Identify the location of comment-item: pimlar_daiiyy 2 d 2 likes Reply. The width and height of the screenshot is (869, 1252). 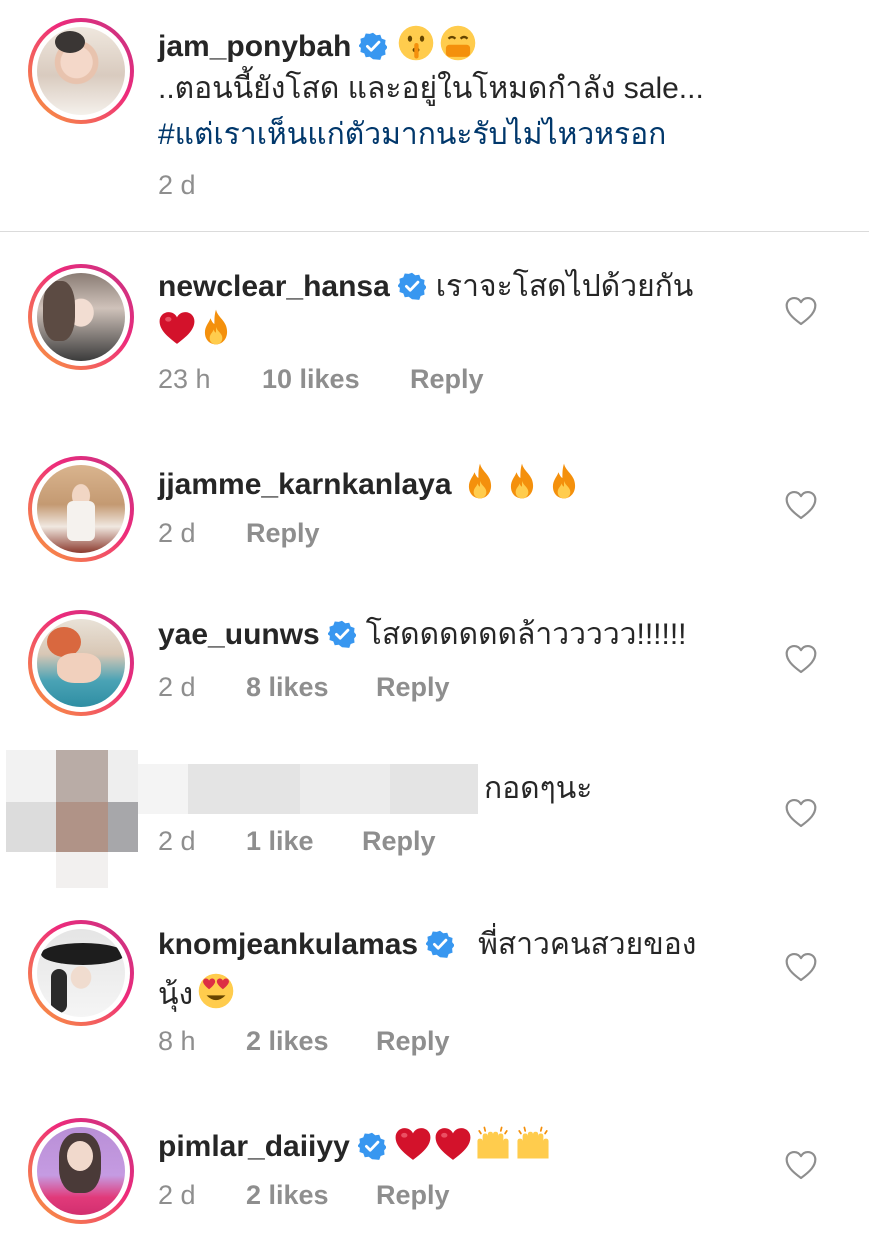
(434, 1172).